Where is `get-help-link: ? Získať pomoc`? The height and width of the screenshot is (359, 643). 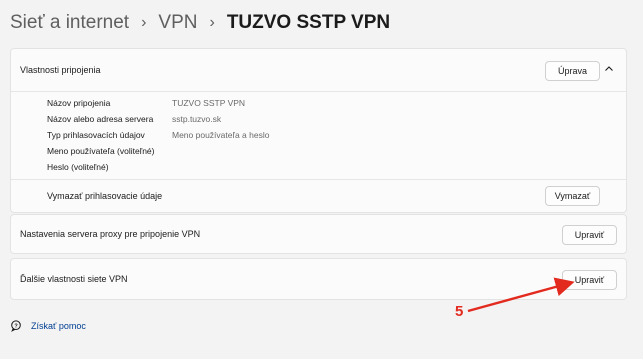 get-help-link: ? Získať pomoc is located at coordinates (48, 326).